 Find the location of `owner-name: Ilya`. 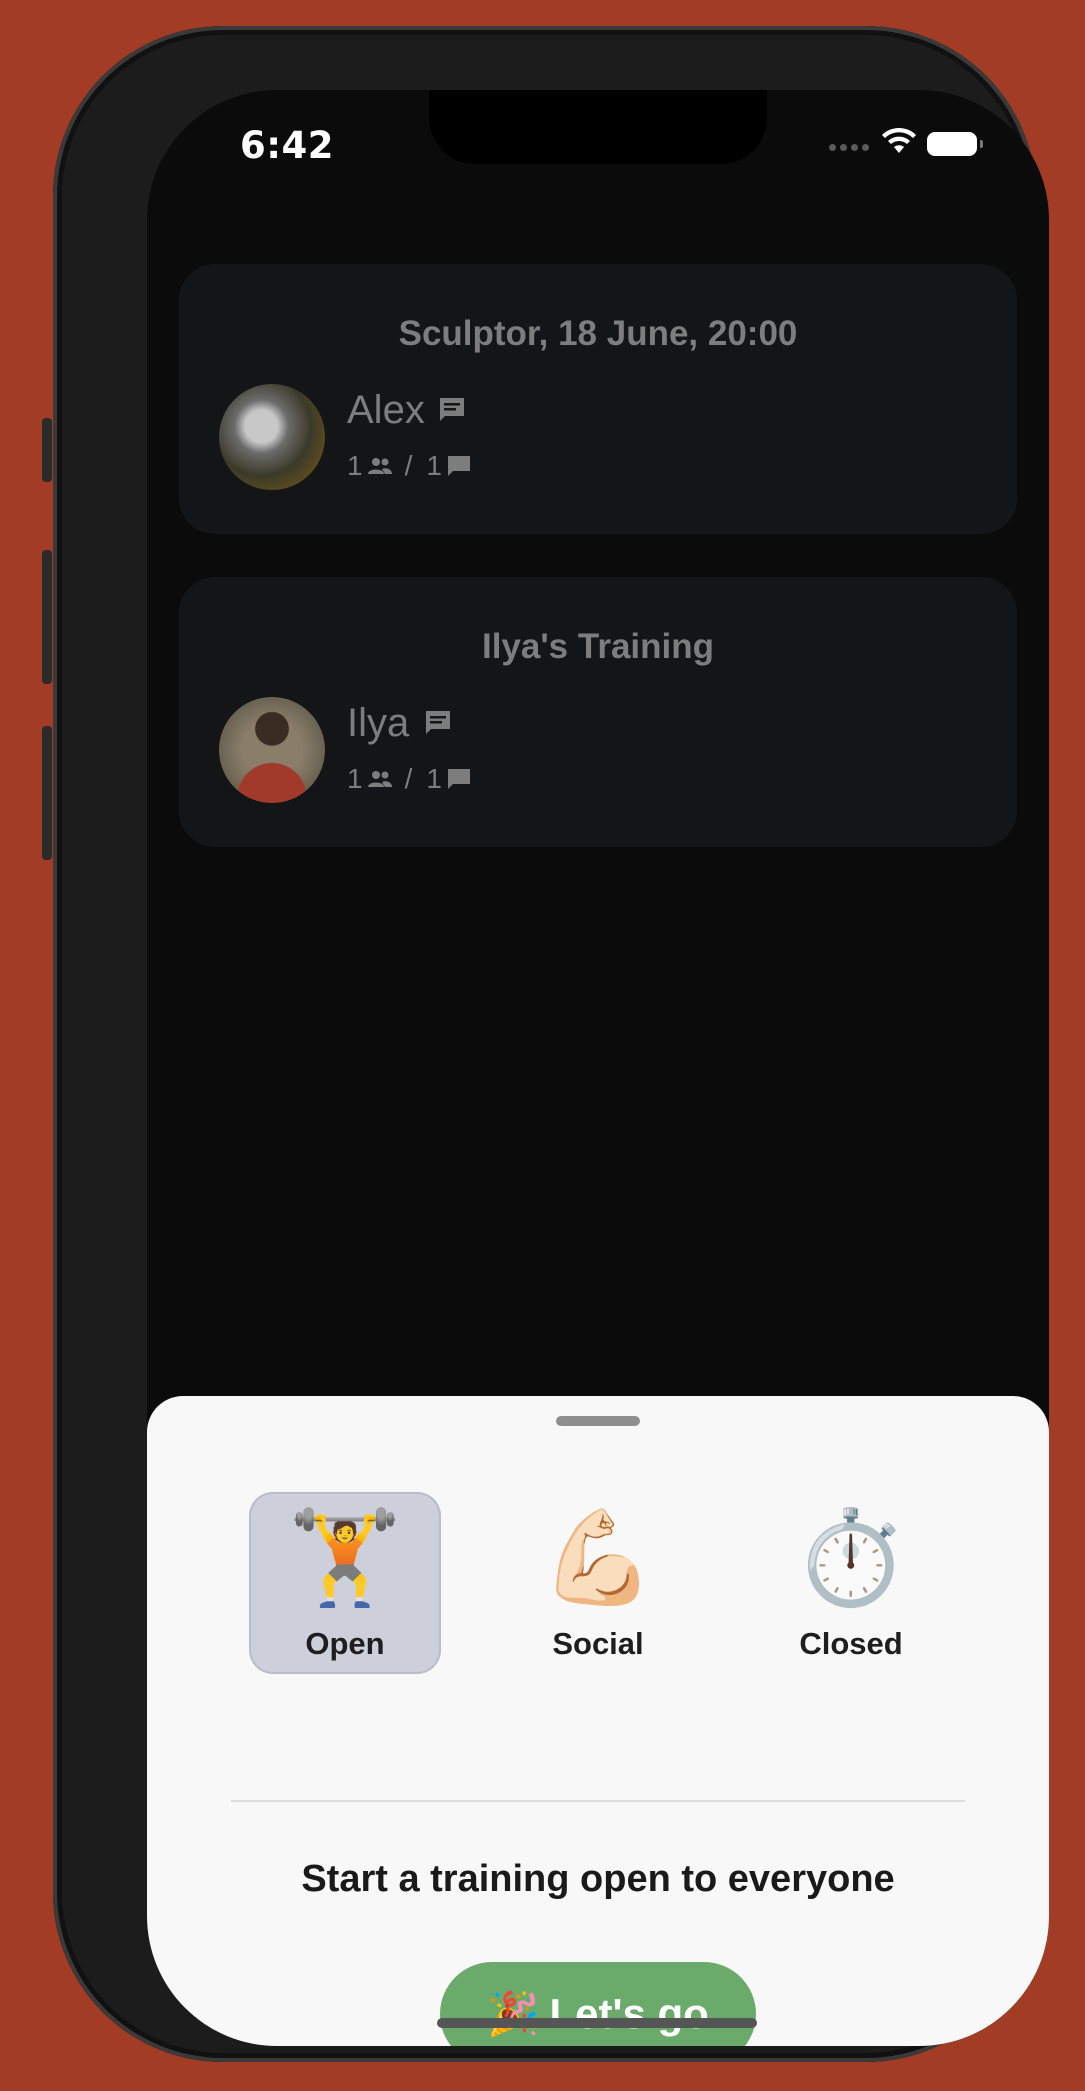

owner-name: Ilya is located at coordinates (378, 723).